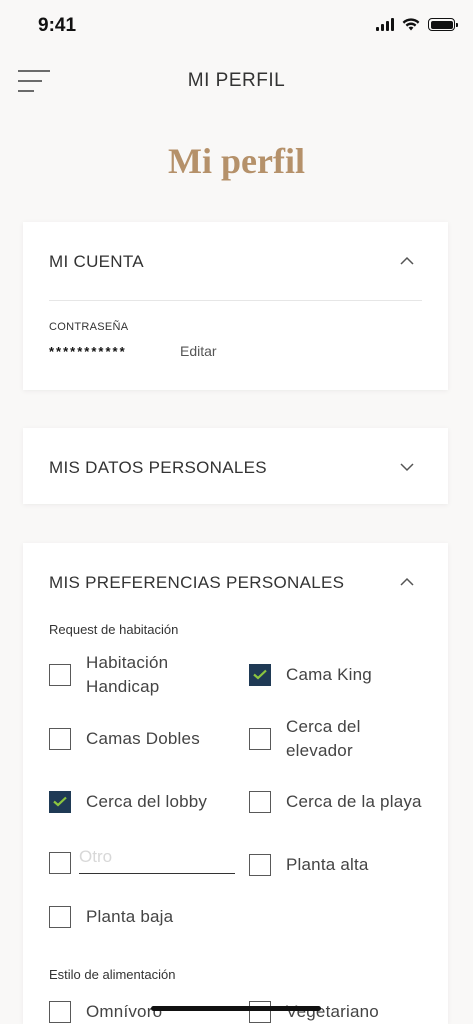 Image resolution: width=473 pixels, height=1024 pixels. I want to click on status-icons, so click(417, 24).